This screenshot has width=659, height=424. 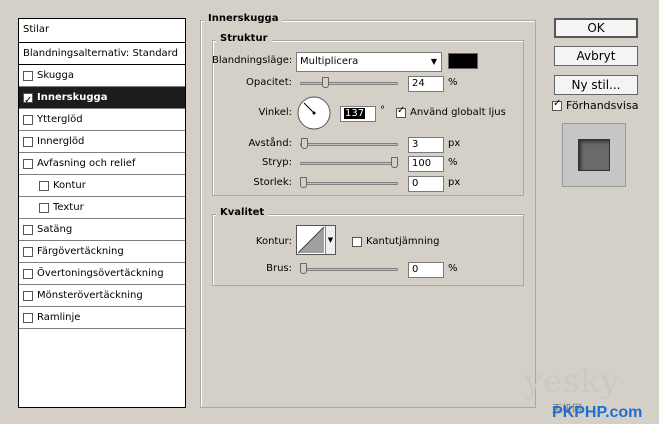 What do you see at coordinates (557, 104) in the screenshot?
I see `preview-checkmark` at bounding box center [557, 104].